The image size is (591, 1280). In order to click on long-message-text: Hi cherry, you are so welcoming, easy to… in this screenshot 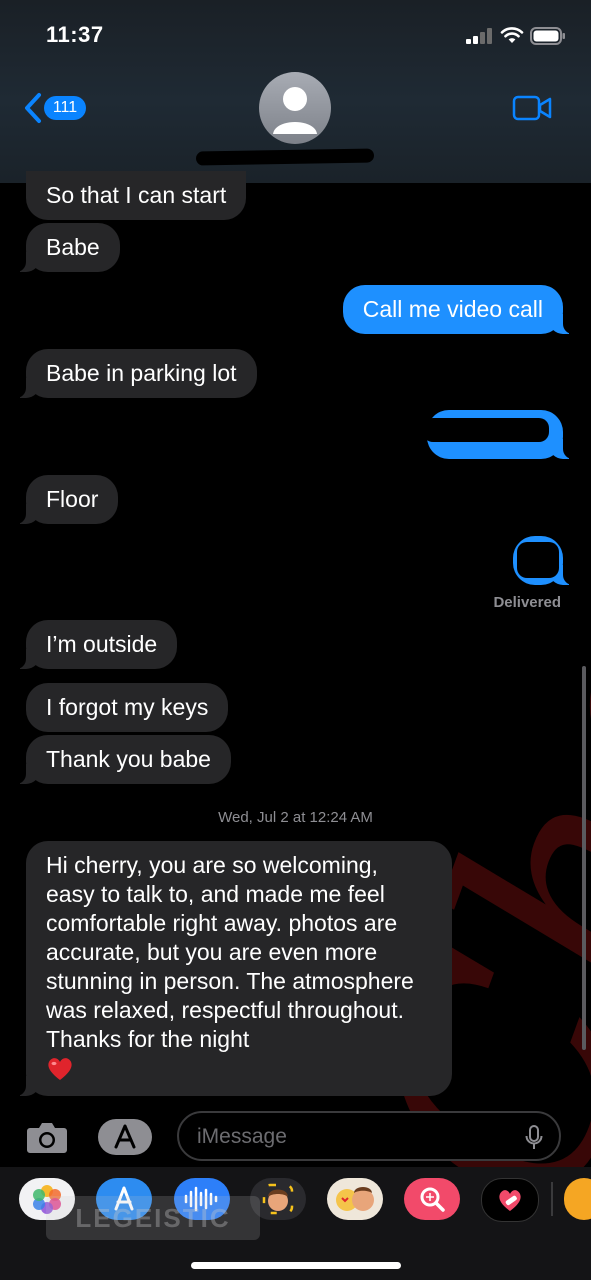, I will do `click(230, 952)`.